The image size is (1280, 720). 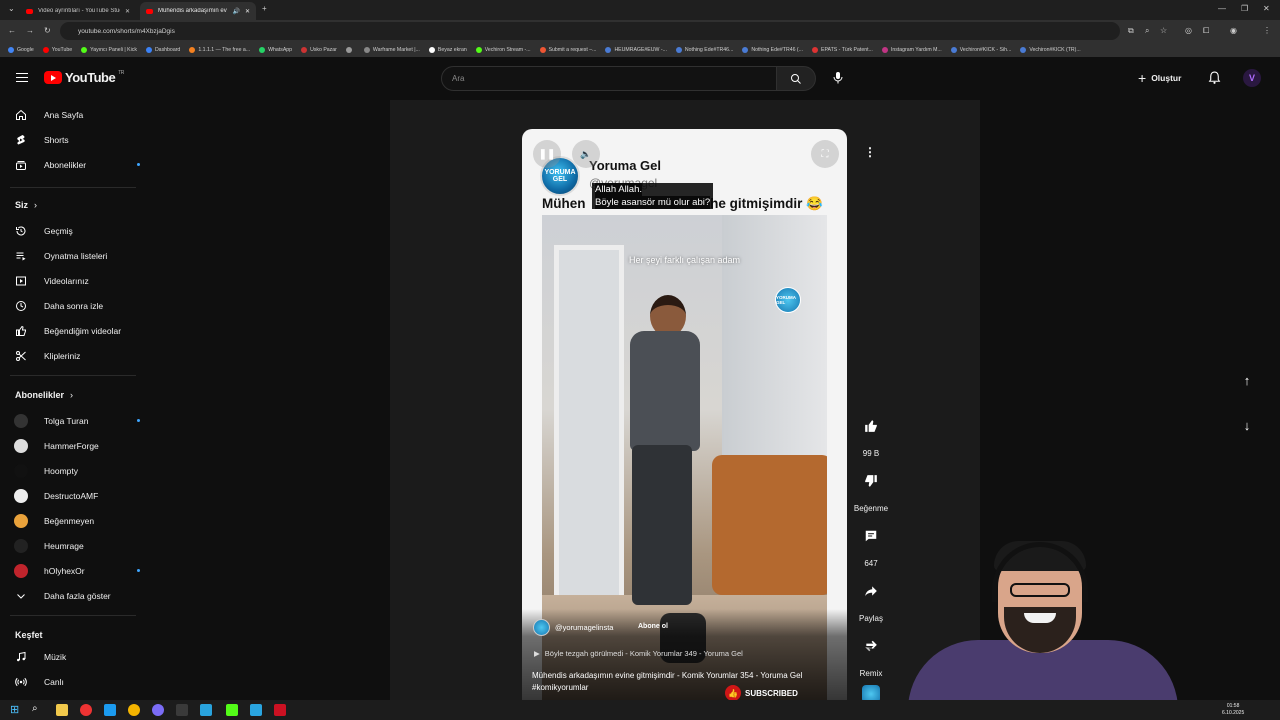 What do you see at coordinates (796, 78) in the screenshot?
I see `search-button` at bounding box center [796, 78].